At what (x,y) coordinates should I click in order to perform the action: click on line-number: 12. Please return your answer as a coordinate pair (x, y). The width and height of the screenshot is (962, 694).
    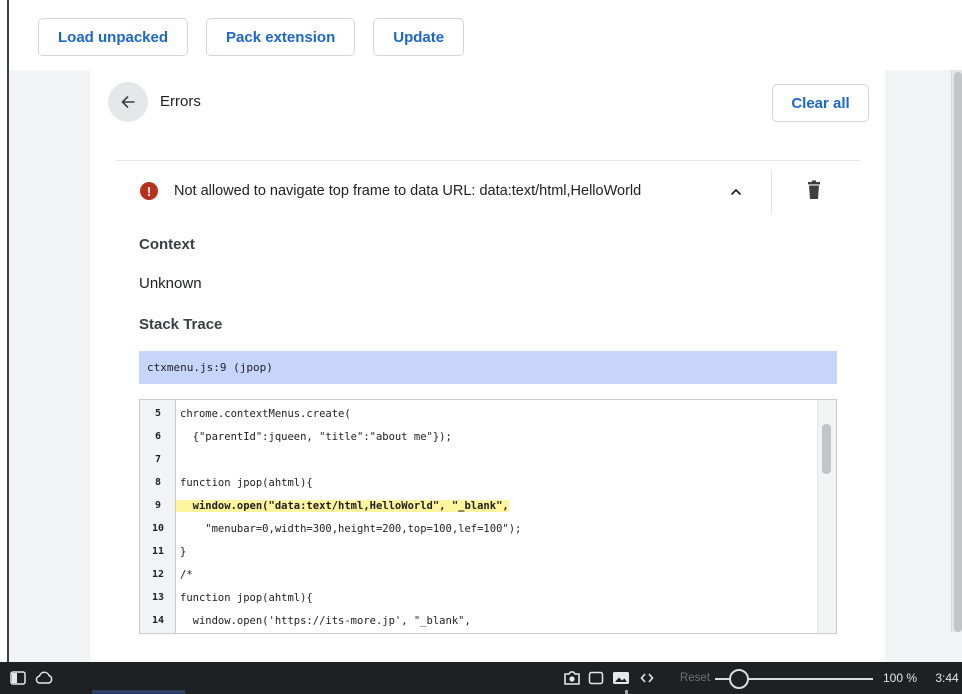
    Looking at the image, I should click on (158, 574).